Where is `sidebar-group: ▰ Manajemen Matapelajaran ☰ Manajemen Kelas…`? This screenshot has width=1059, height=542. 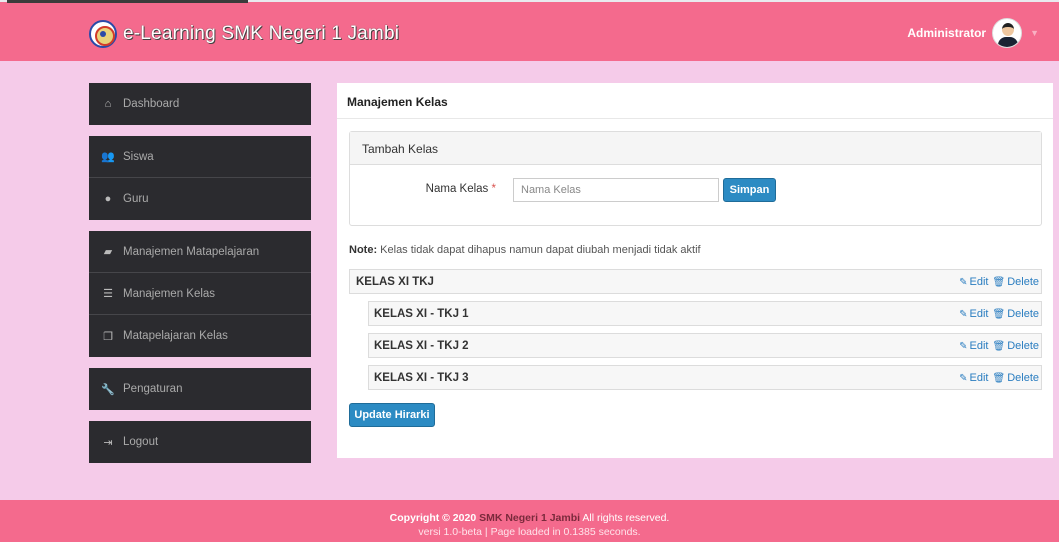 sidebar-group: ▰ Manajemen Matapelajaran ☰ Manajemen Kelas… is located at coordinates (200, 294).